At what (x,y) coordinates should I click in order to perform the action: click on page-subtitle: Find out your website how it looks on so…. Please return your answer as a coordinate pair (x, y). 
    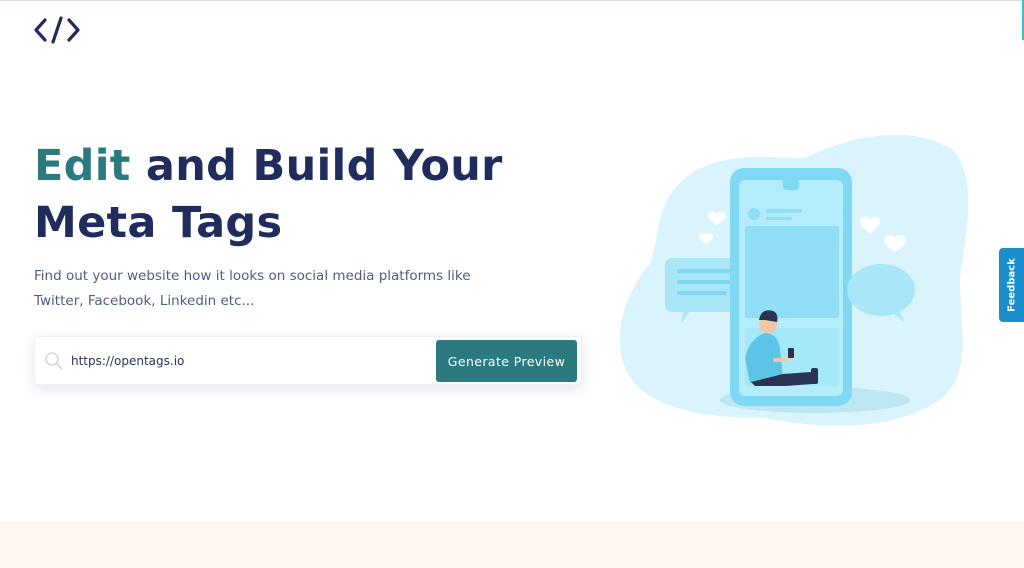
    Looking at the image, I should click on (252, 288).